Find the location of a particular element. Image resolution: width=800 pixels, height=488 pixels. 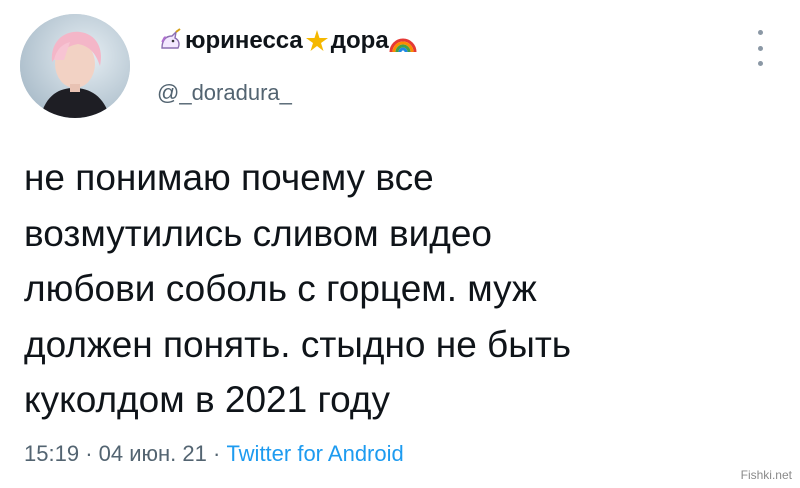

tweet-metadata: 15:19 · 04 июн. 21 · Twitter for Android is located at coordinates (214, 454).